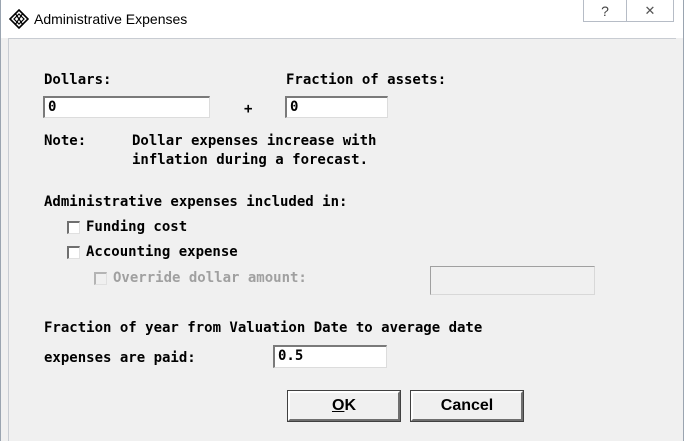 The height and width of the screenshot is (441, 690). Describe the element at coordinates (248, 109) in the screenshot. I see `plus-sign: +` at that location.